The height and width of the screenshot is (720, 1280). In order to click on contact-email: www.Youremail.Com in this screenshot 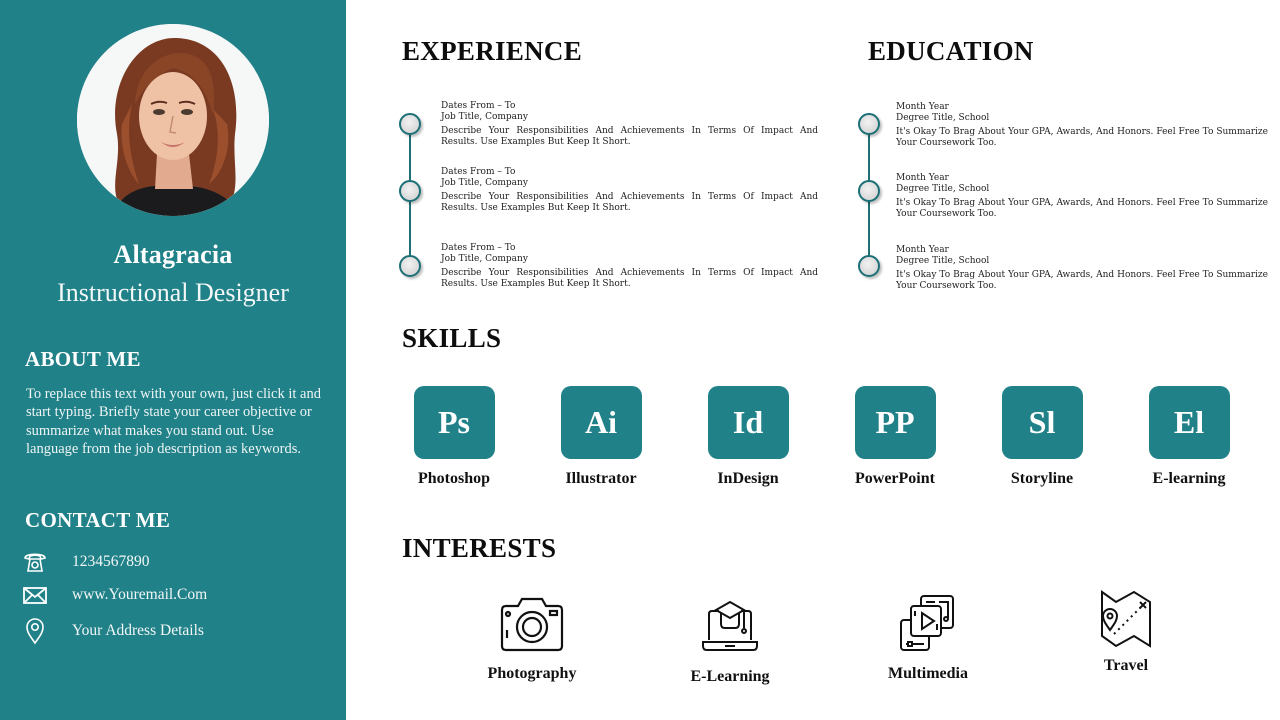, I will do `click(114, 595)`.